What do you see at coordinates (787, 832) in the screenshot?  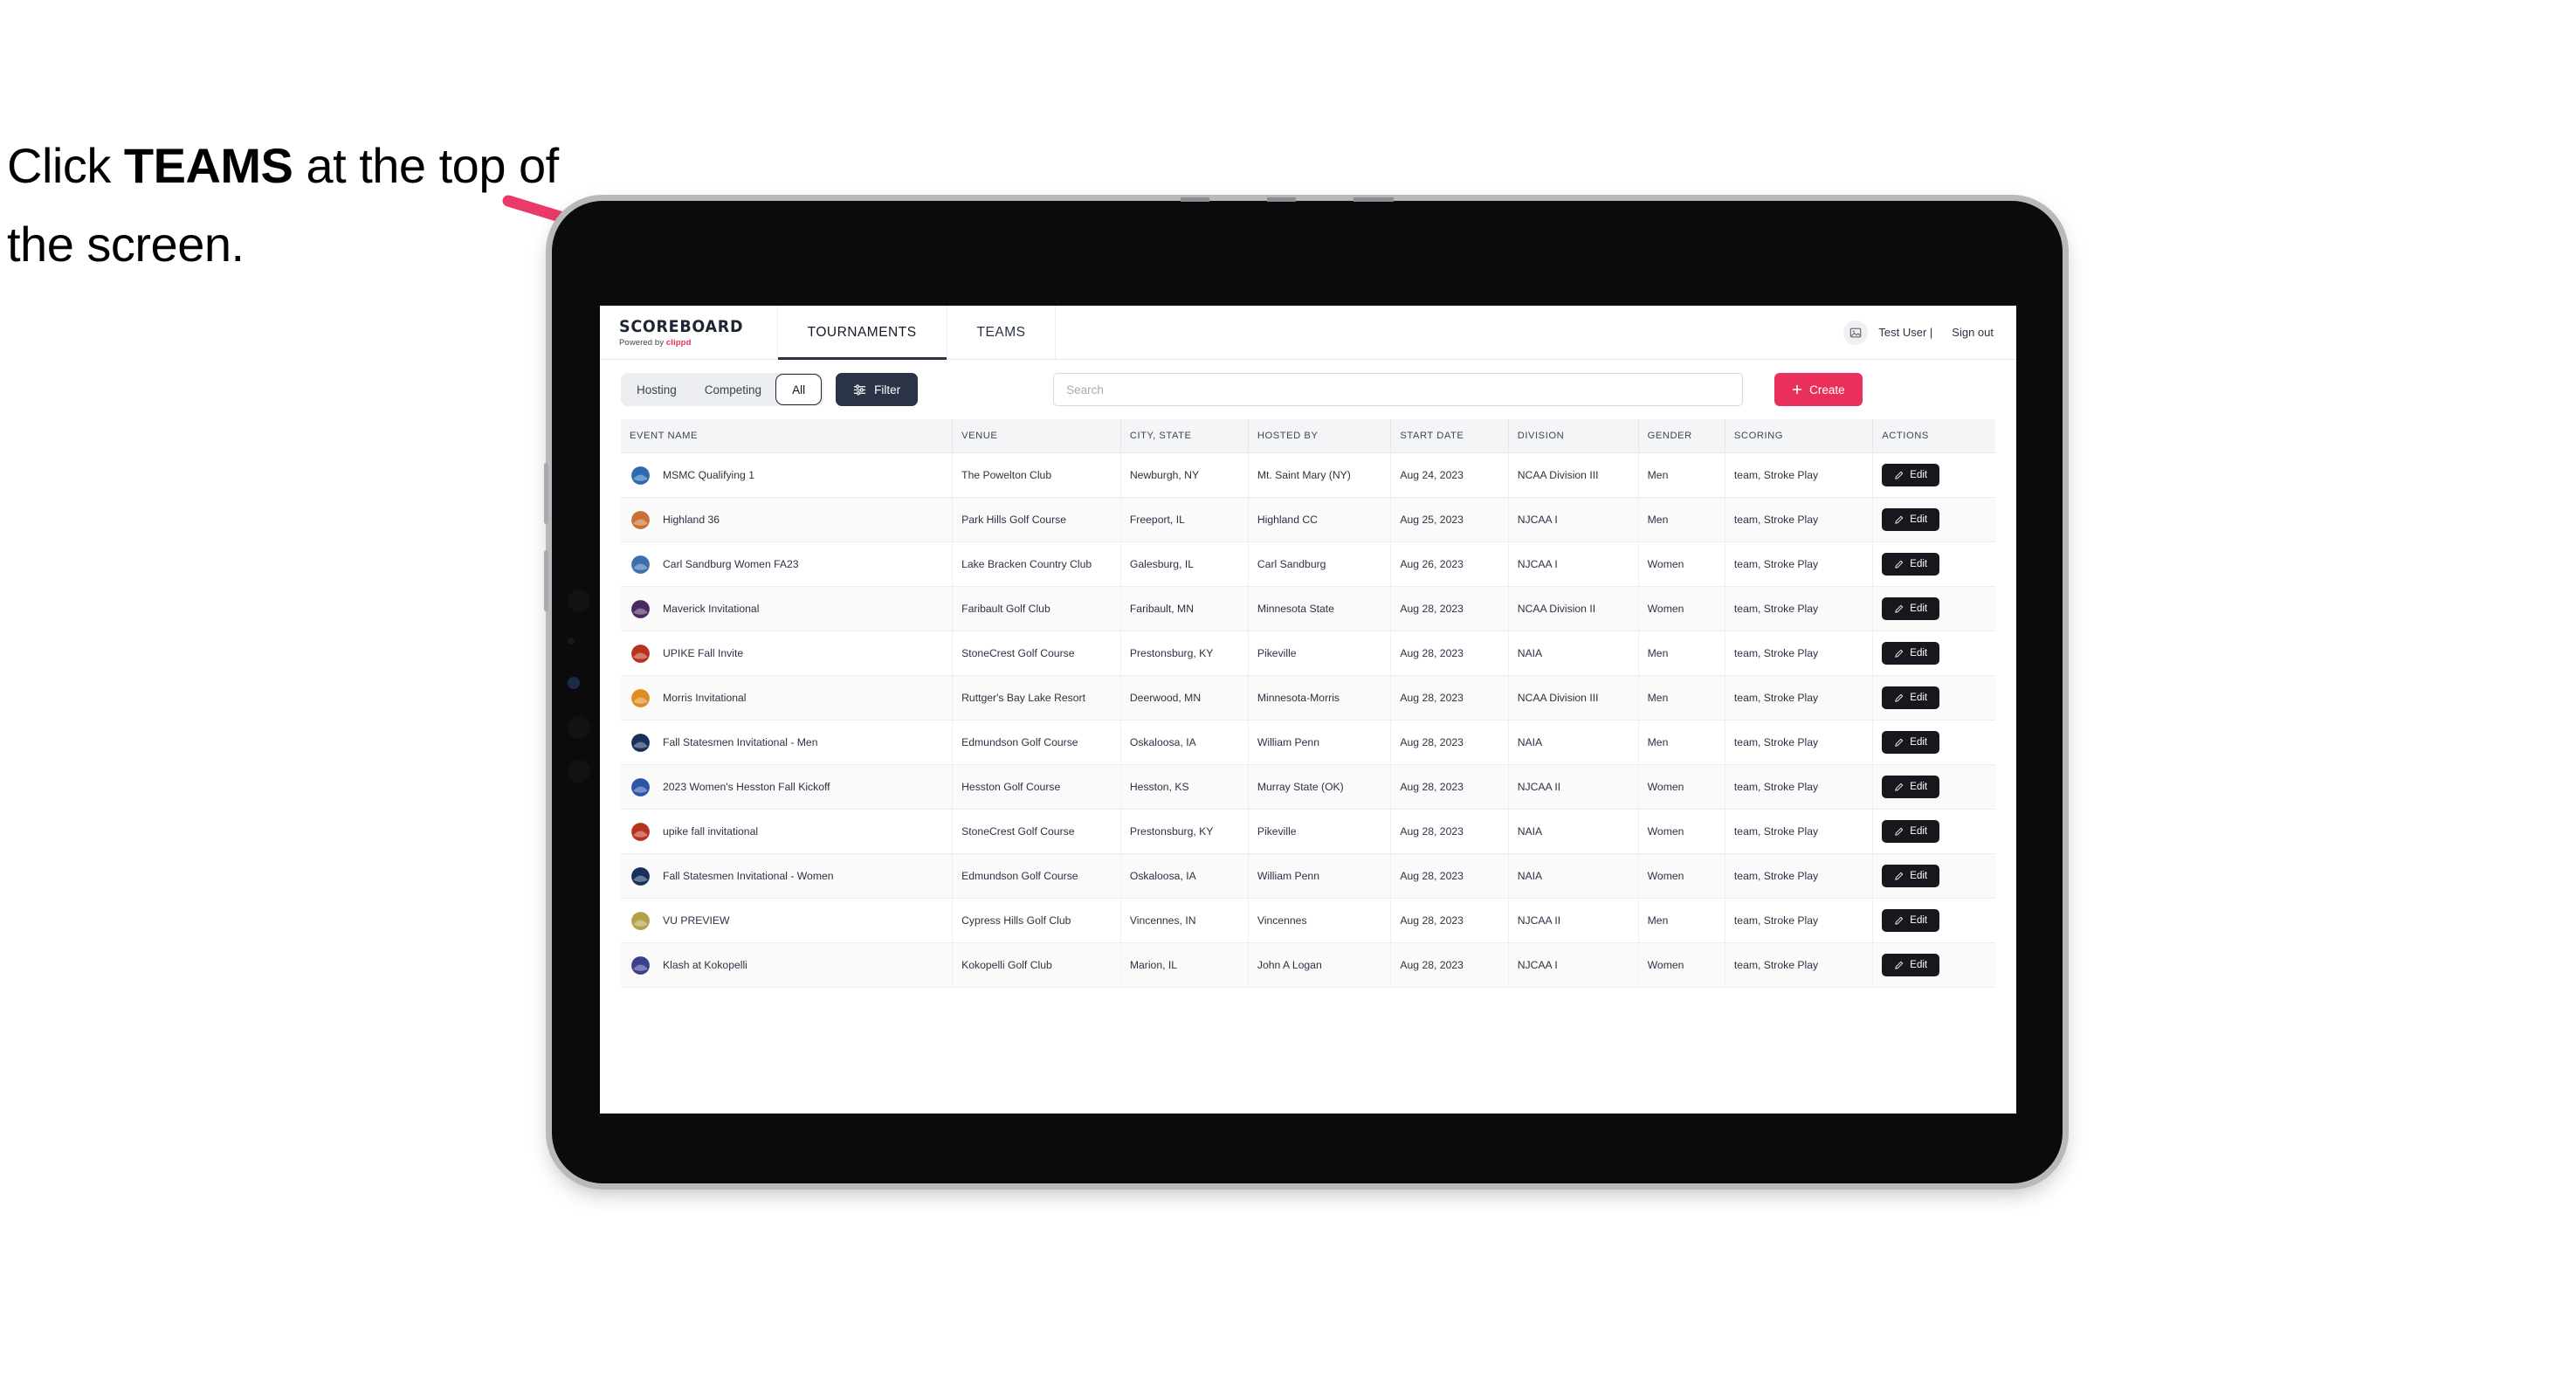 I see `cell-event-name: upike fall invitational` at bounding box center [787, 832].